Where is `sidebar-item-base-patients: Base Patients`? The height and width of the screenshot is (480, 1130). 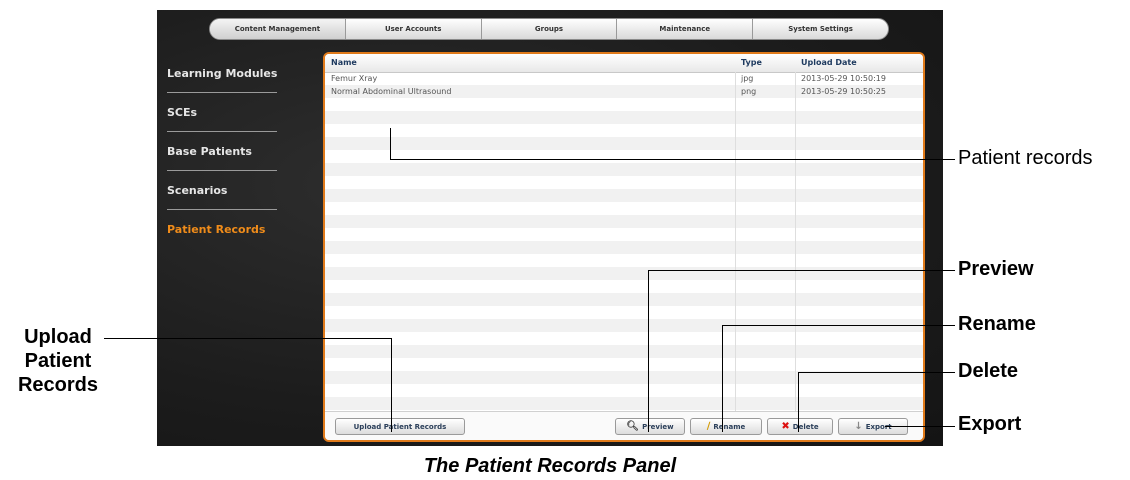 sidebar-item-base-patients: Base Patients is located at coordinates (242, 152).